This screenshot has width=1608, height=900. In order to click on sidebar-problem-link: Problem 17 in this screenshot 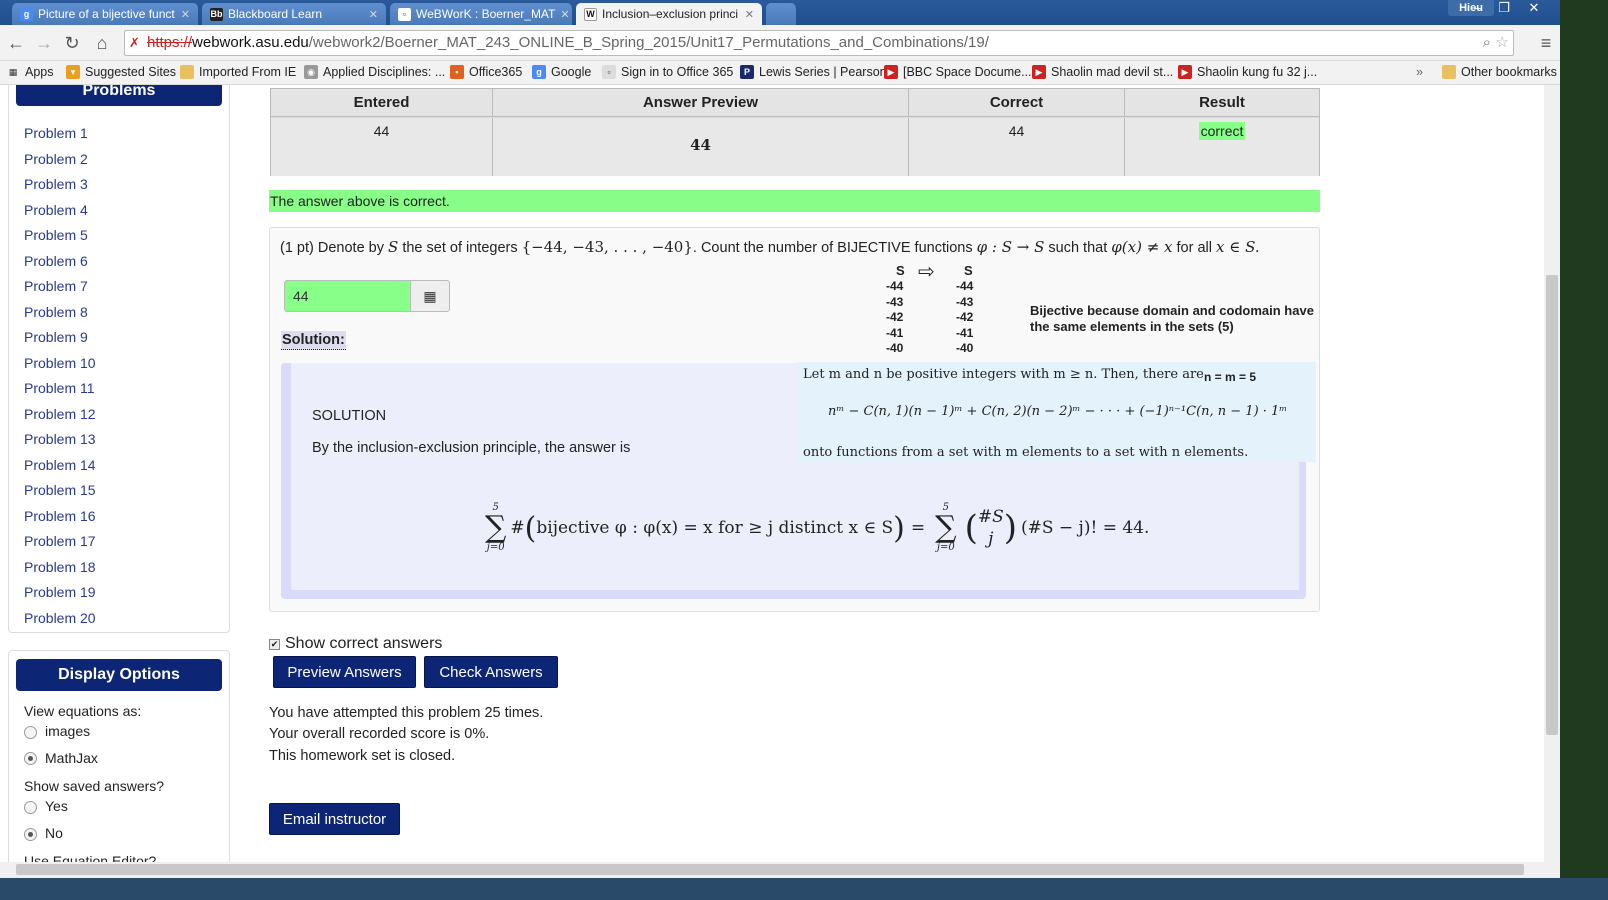, I will do `click(60, 541)`.